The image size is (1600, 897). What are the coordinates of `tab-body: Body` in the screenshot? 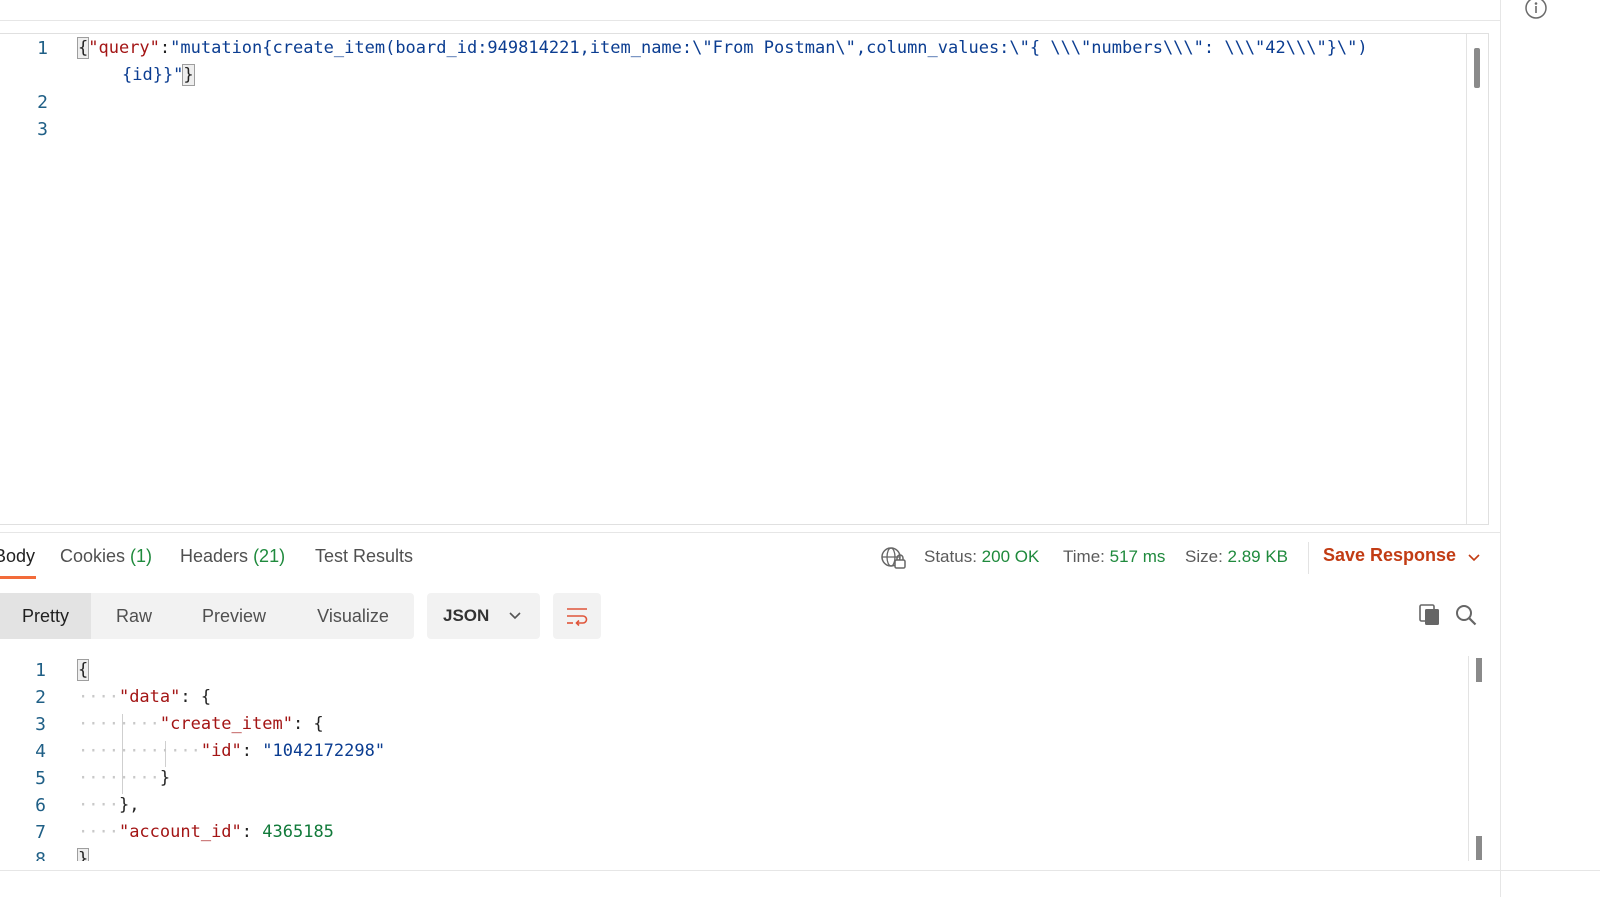 It's located at (17, 556).